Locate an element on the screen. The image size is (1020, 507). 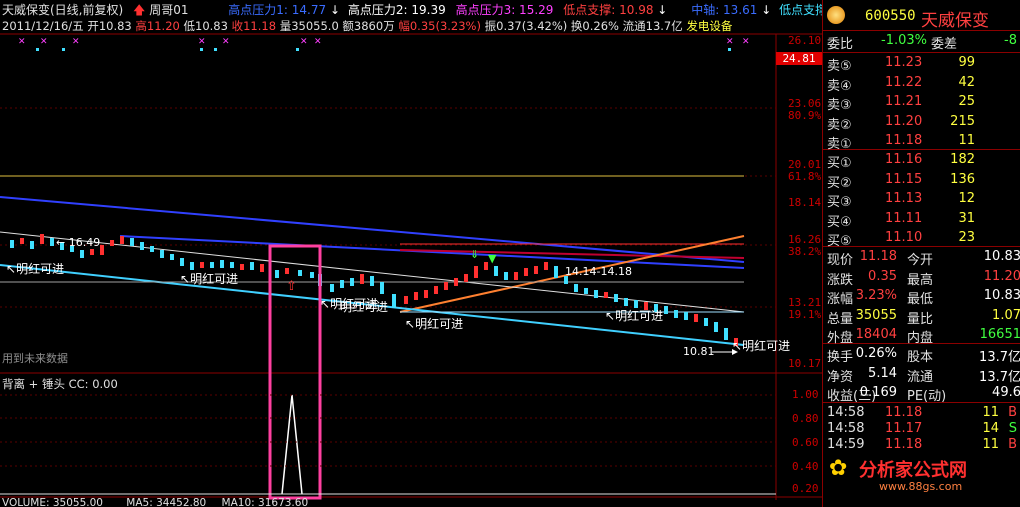
bid-volume: 136 is located at coordinates (962, 179).